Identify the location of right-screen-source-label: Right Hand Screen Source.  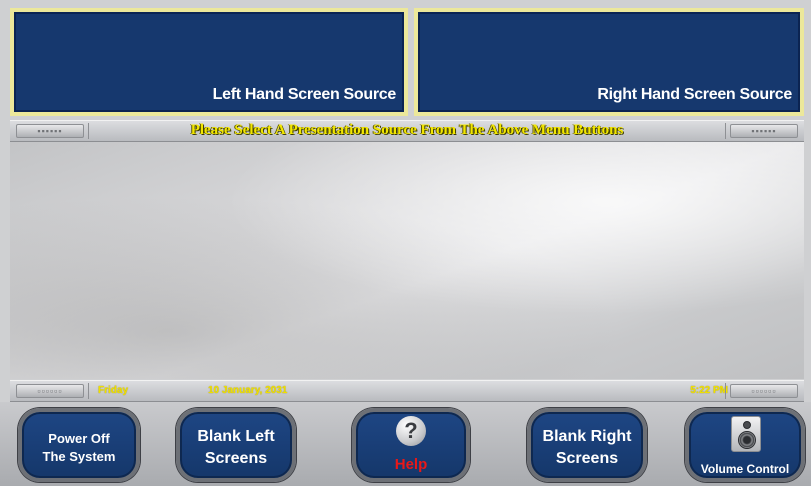
(694, 94).